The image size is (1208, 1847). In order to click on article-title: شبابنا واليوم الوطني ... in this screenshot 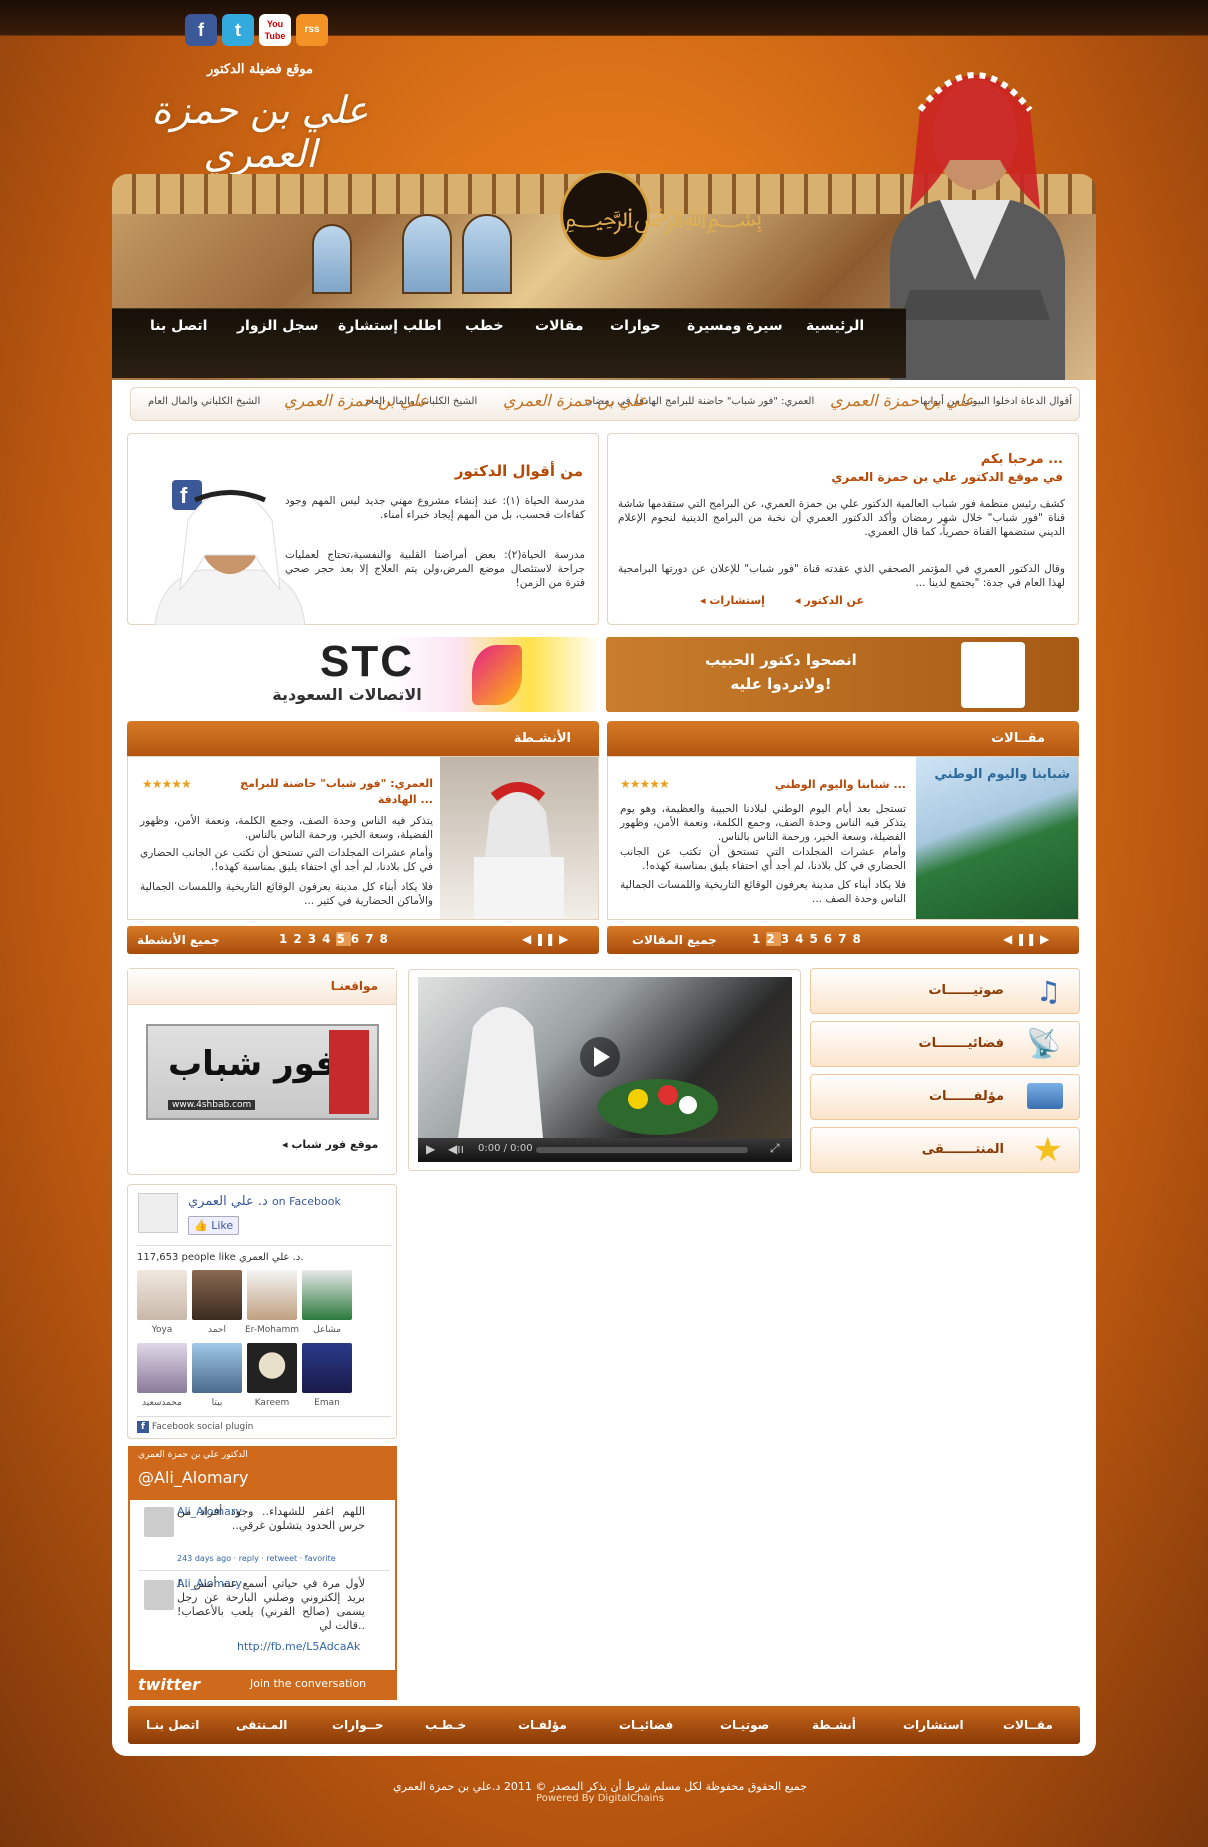, I will do `click(833, 784)`.